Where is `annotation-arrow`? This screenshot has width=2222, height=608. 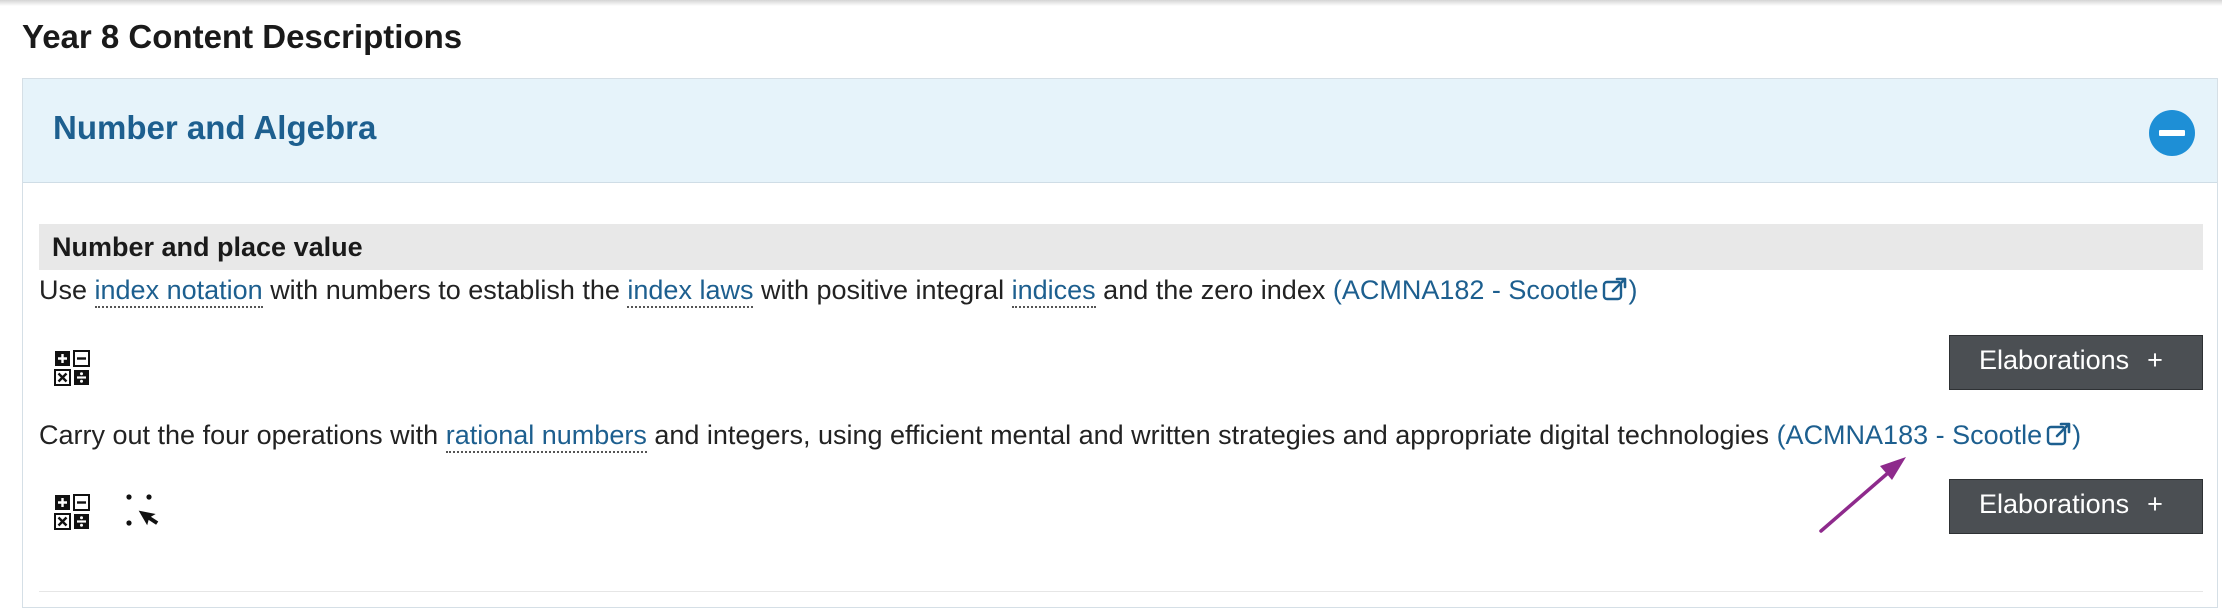 annotation-arrow is located at coordinates (1862, 495).